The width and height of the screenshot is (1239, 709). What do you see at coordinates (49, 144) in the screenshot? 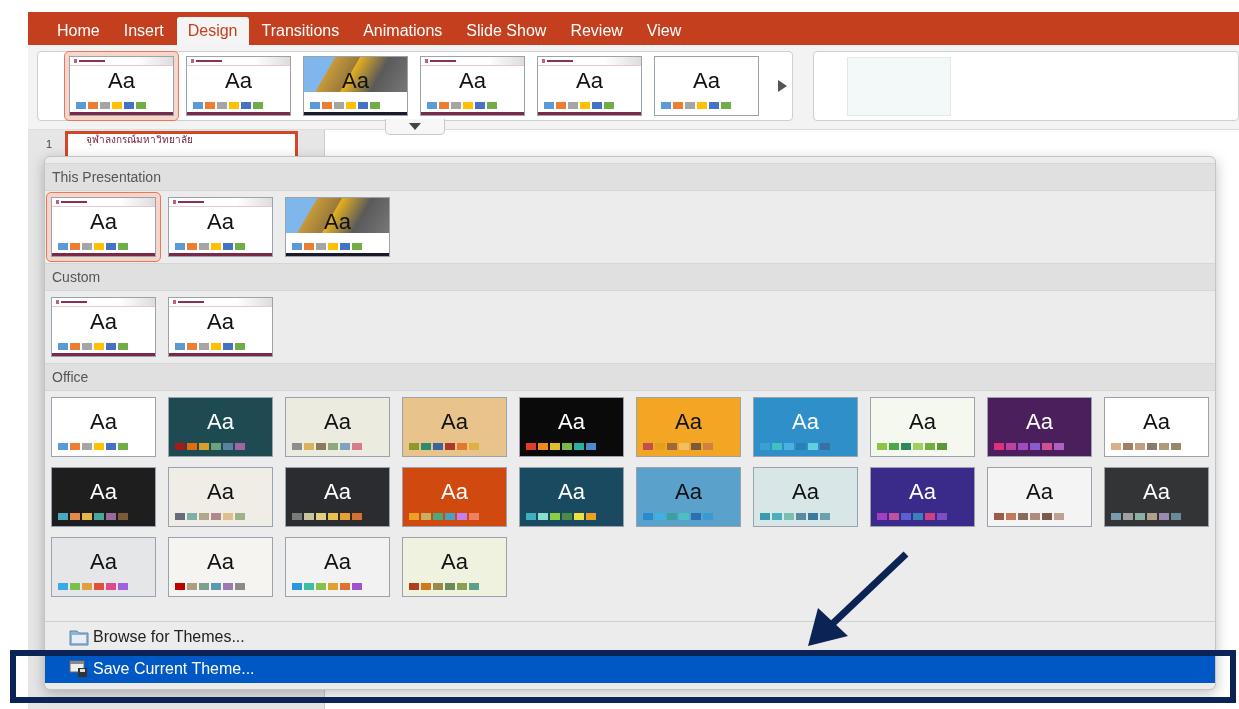
I see `slide-number: 1` at bounding box center [49, 144].